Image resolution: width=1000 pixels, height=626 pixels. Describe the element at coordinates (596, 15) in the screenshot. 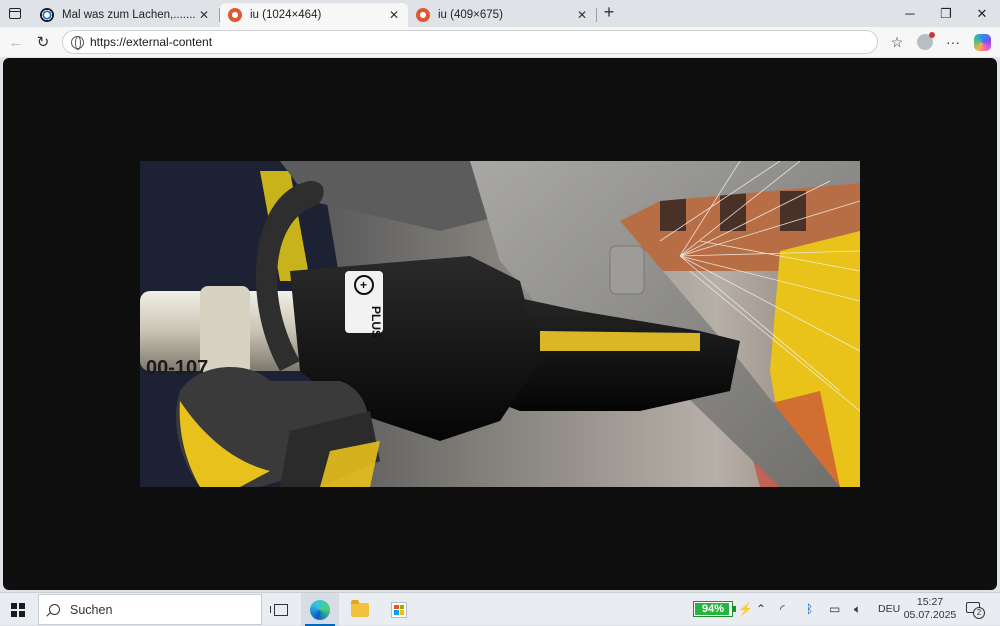

I see `tab-divider` at that location.